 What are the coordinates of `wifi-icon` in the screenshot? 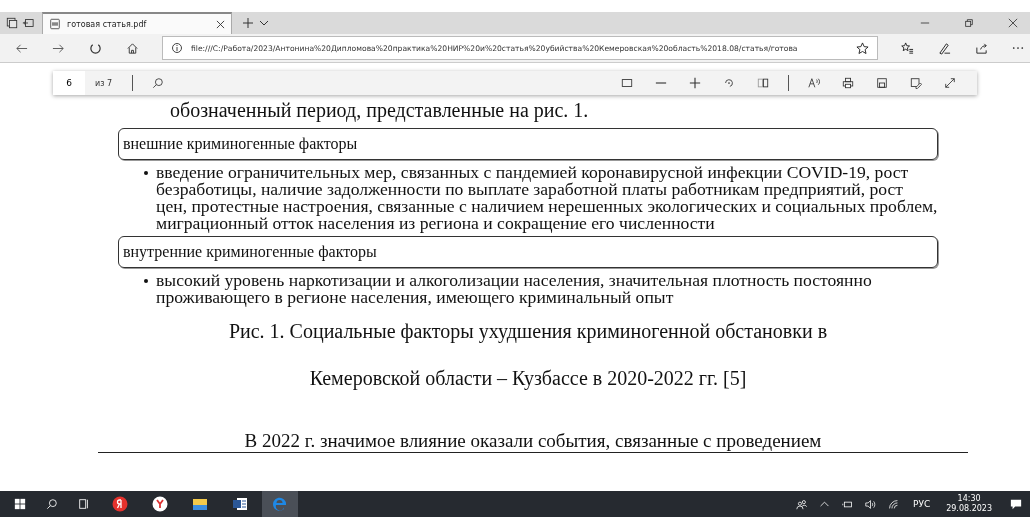 It's located at (893, 504).